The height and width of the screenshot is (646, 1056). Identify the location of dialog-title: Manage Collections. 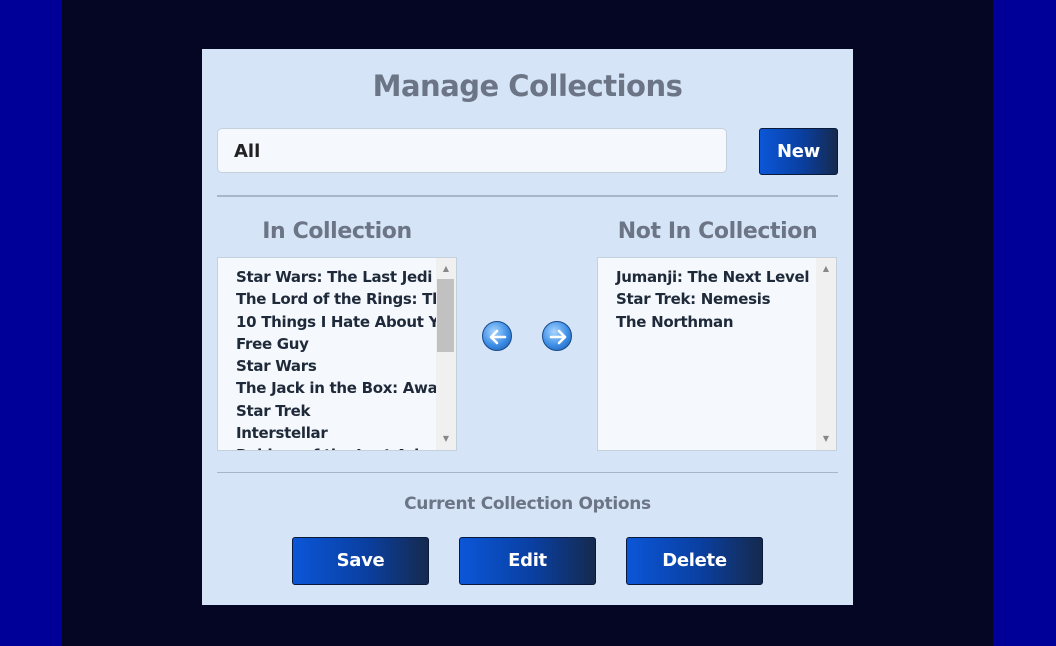
(527, 86).